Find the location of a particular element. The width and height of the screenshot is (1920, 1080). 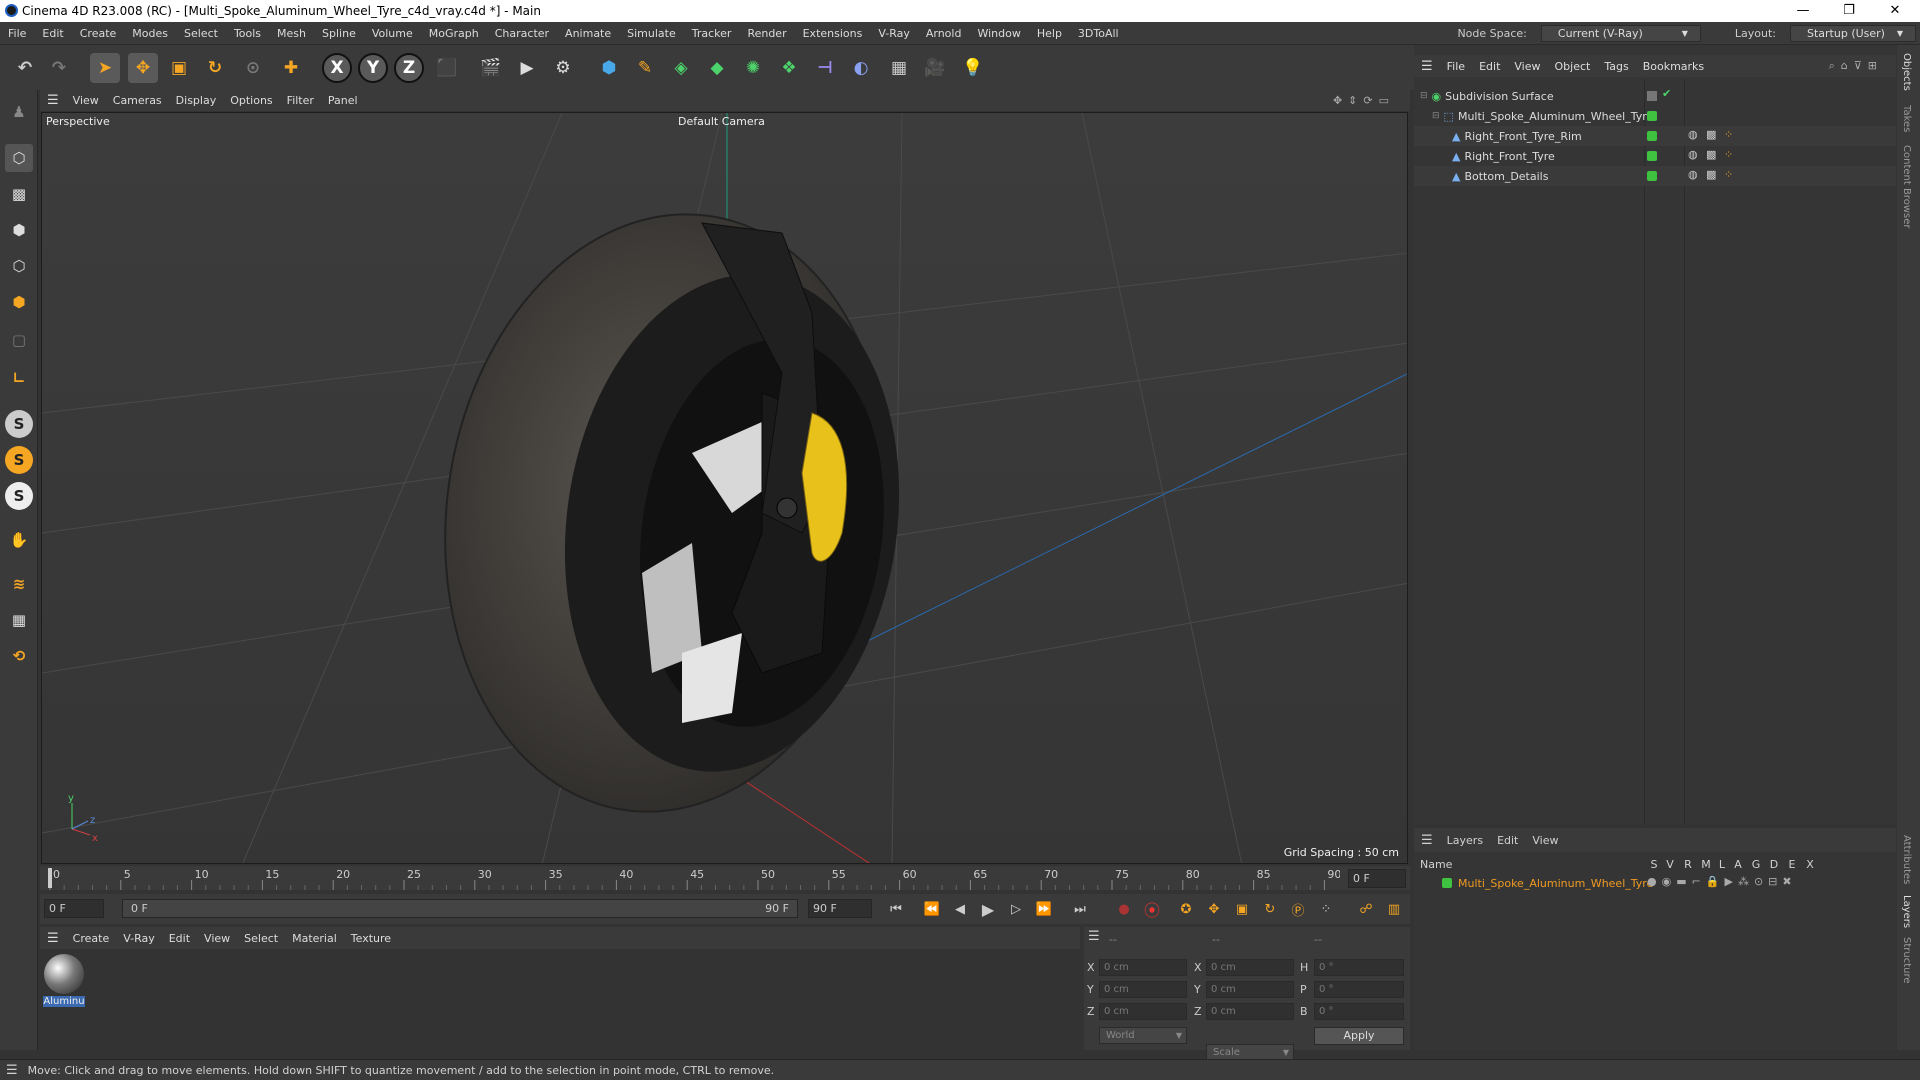

grid-icon: ▦ is located at coordinates (19, 620).